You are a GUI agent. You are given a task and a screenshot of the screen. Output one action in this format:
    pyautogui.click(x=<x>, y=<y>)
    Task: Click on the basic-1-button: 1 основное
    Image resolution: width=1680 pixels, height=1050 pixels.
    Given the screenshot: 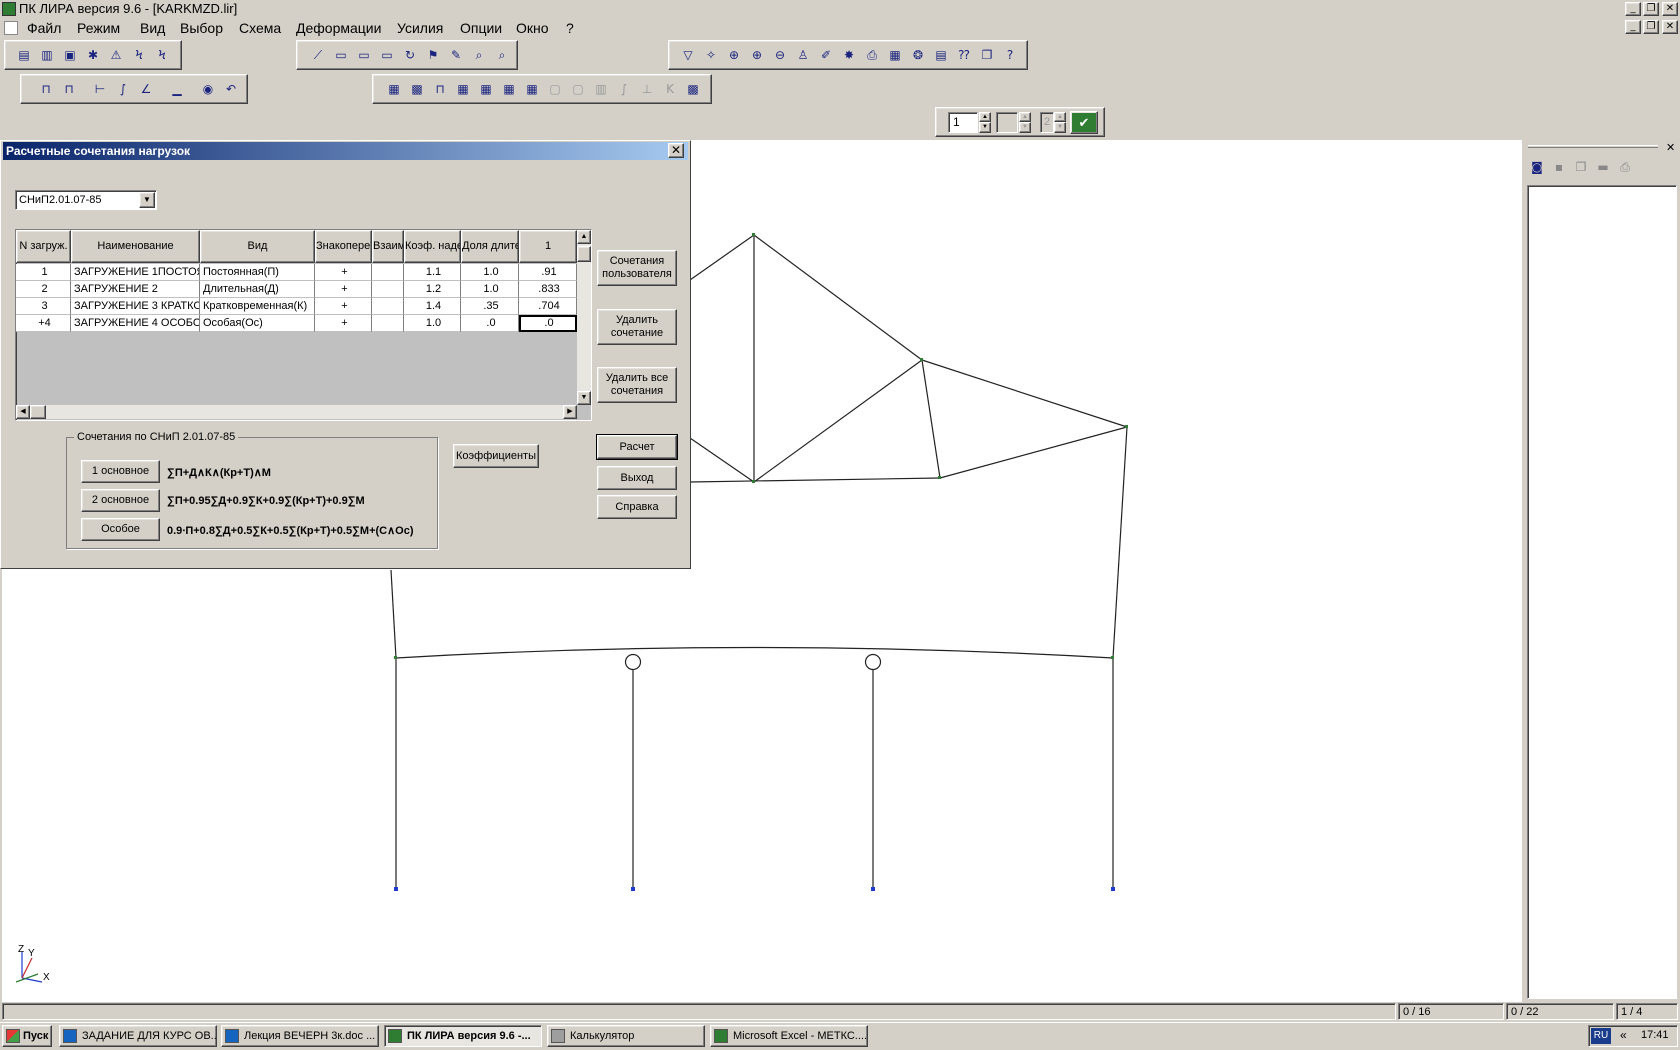 What is the action you would take?
    pyautogui.click(x=120, y=471)
    